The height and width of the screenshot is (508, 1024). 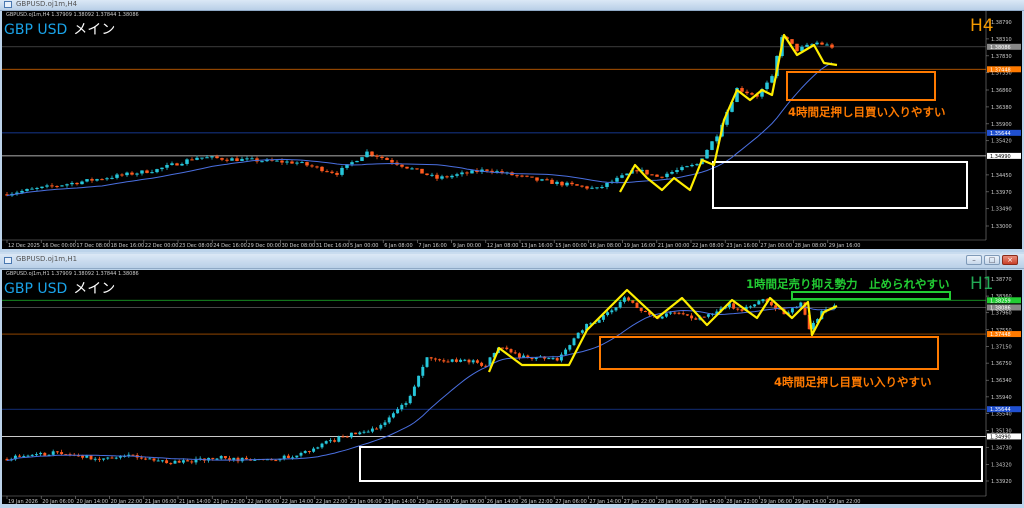 What do you see at coordinates (742, 501) in the screenshot?
I see `time-tick-label: 28 Jan 22:00` at bounding box center [742, 501].